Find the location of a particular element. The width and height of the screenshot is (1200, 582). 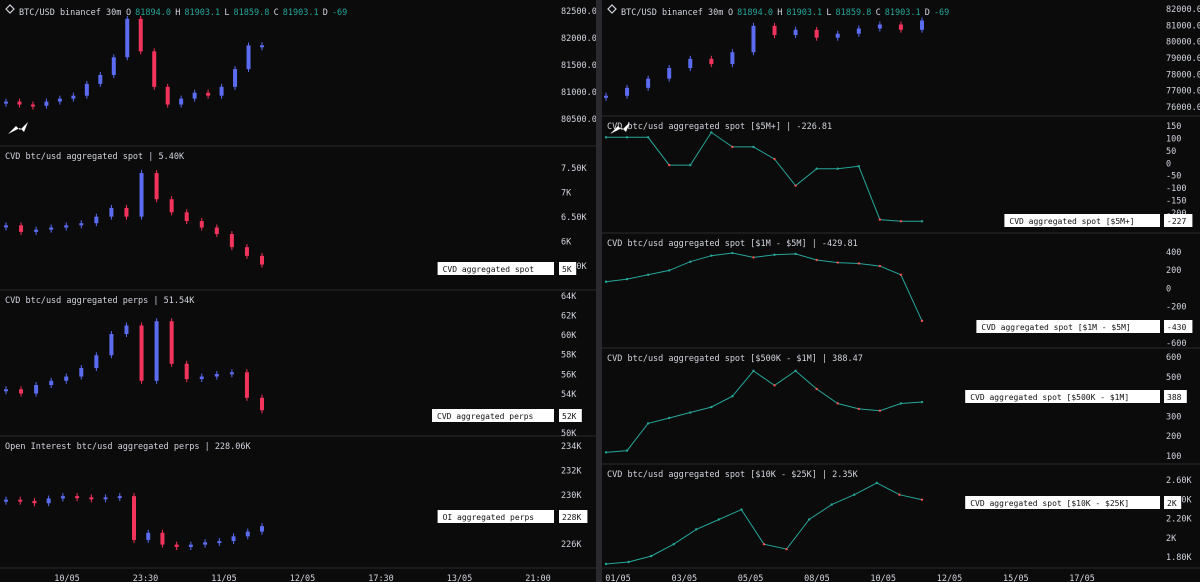

y-tick-label: 400 is located at coordinates (1173, 253).